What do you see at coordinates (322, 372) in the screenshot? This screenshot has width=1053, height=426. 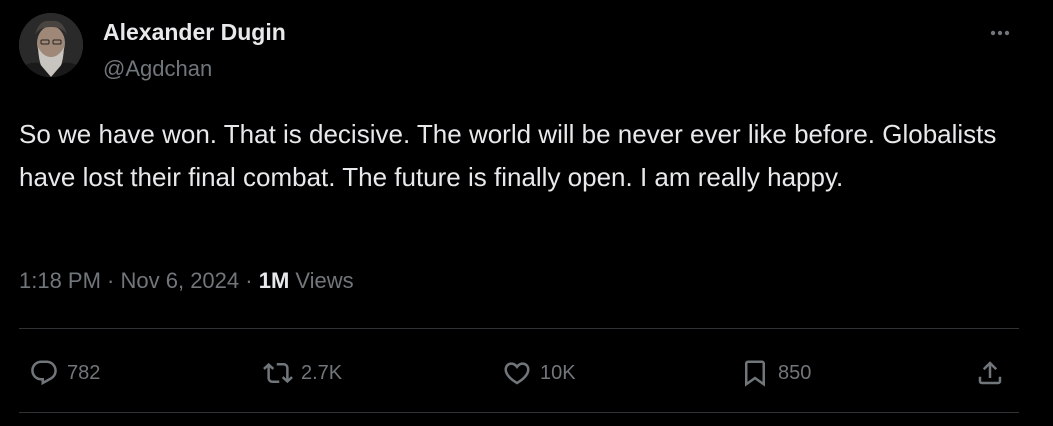 I see `repost-count: 2.7K` at bounding box center [322, 372].